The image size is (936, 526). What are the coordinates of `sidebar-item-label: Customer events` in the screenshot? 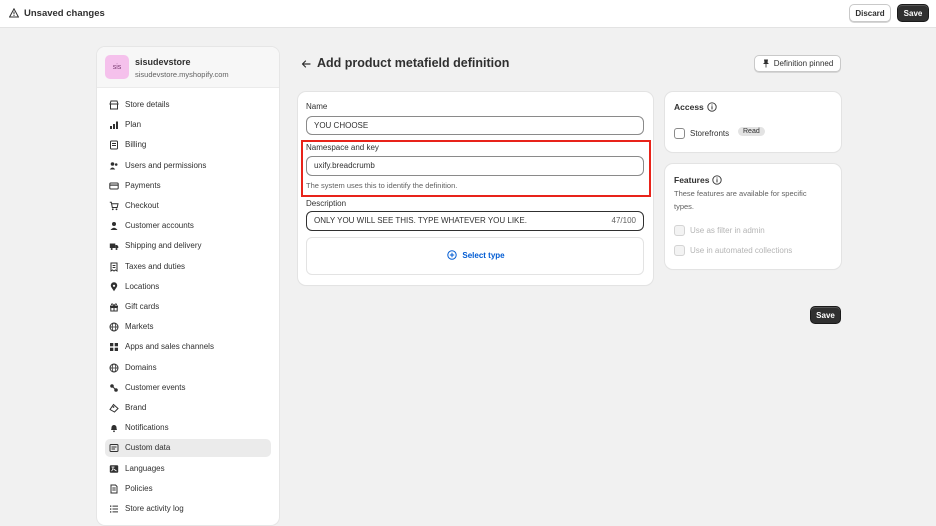 It's located at (155, 387).